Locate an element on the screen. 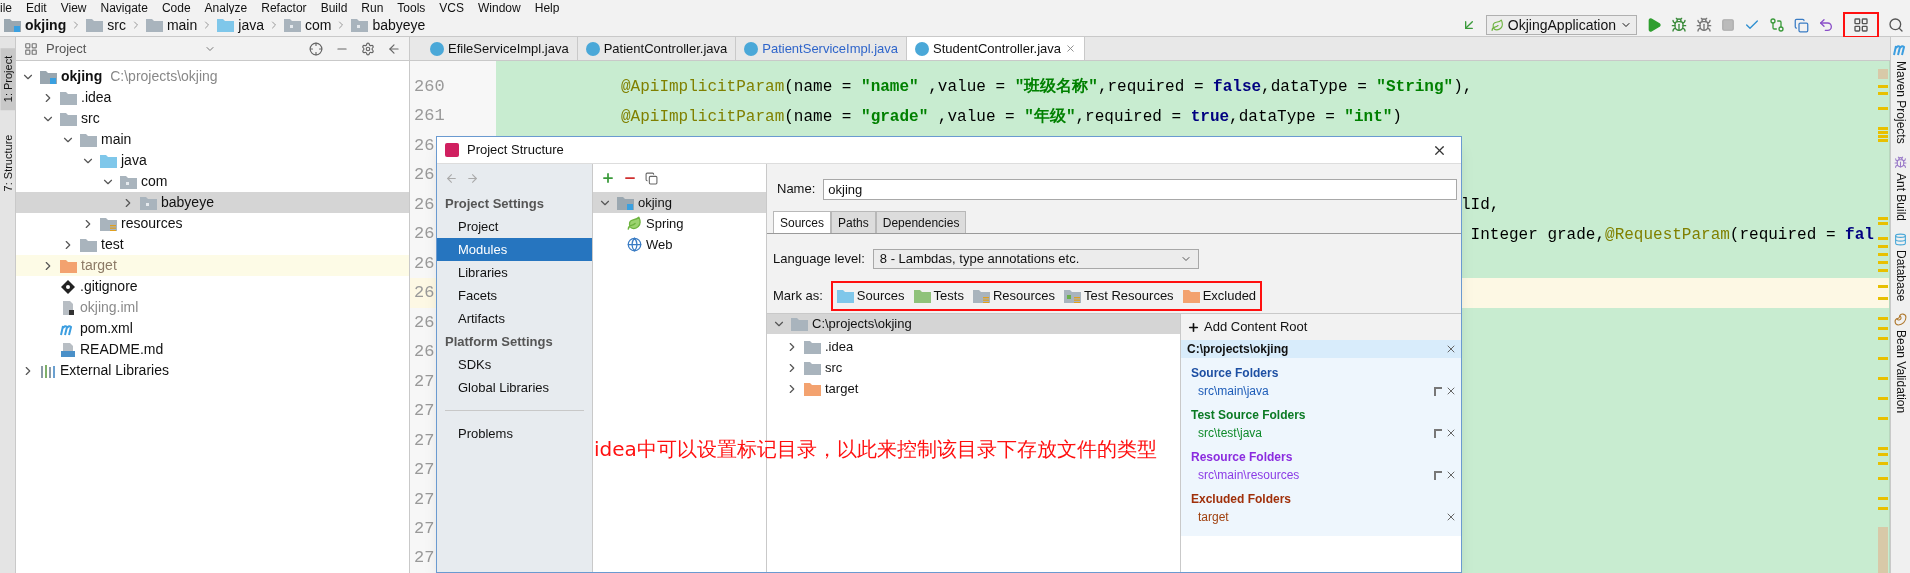  tree-item: README.md is located at coordinates (212, 349).